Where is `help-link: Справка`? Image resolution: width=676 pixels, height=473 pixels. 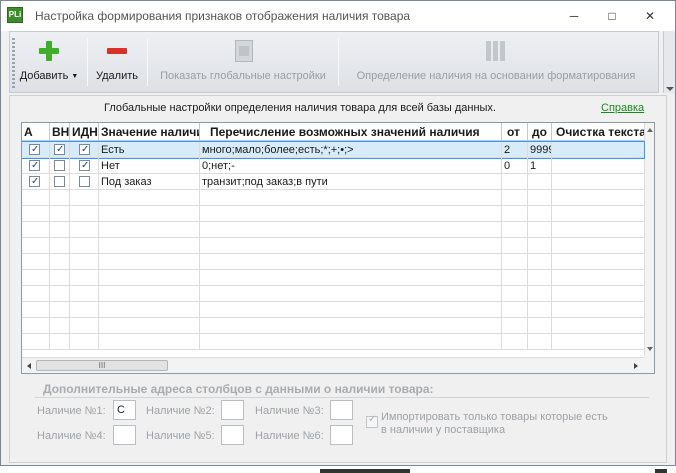
help-link: Справка is located at coordinates (622, 108).